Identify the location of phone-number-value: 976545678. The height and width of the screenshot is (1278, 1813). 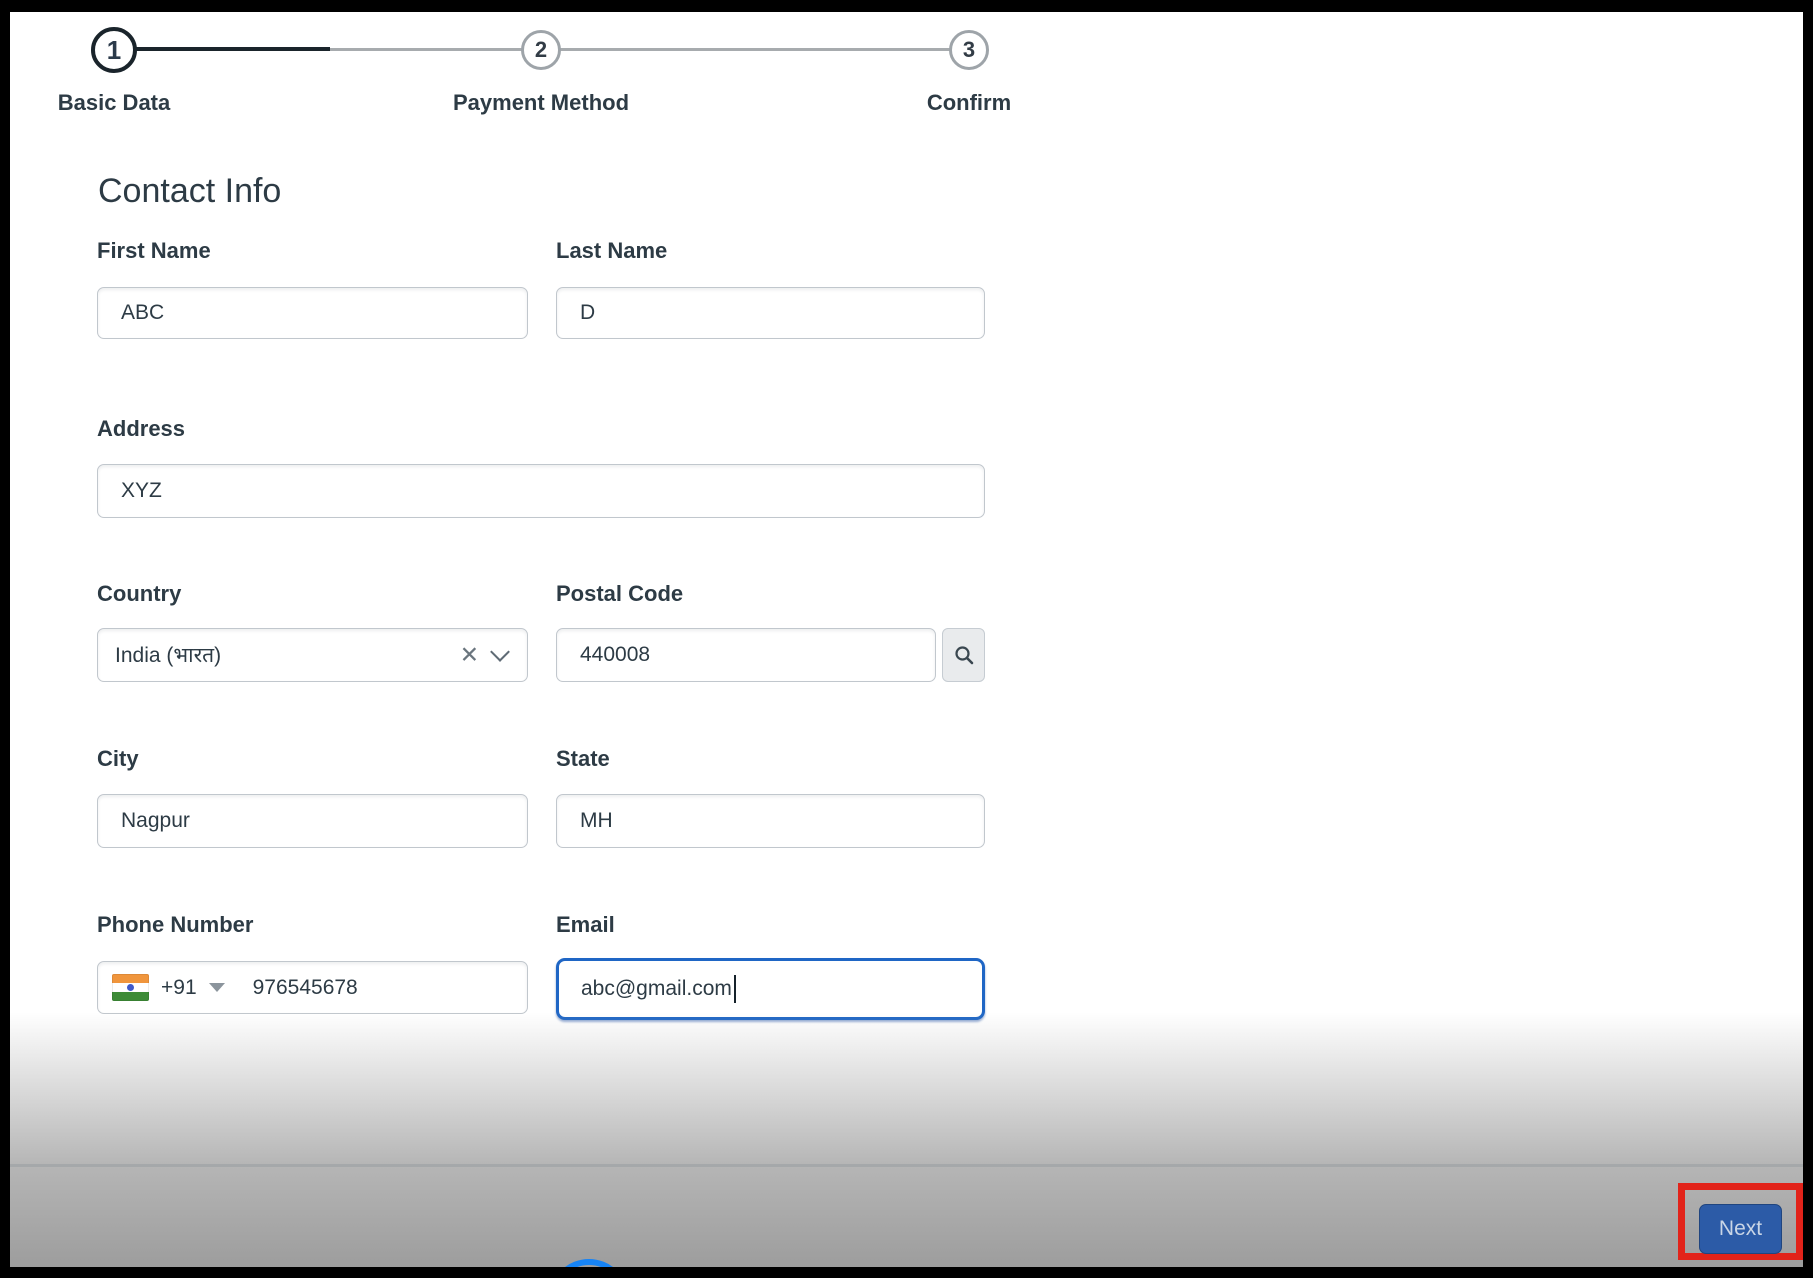
(305, 987).